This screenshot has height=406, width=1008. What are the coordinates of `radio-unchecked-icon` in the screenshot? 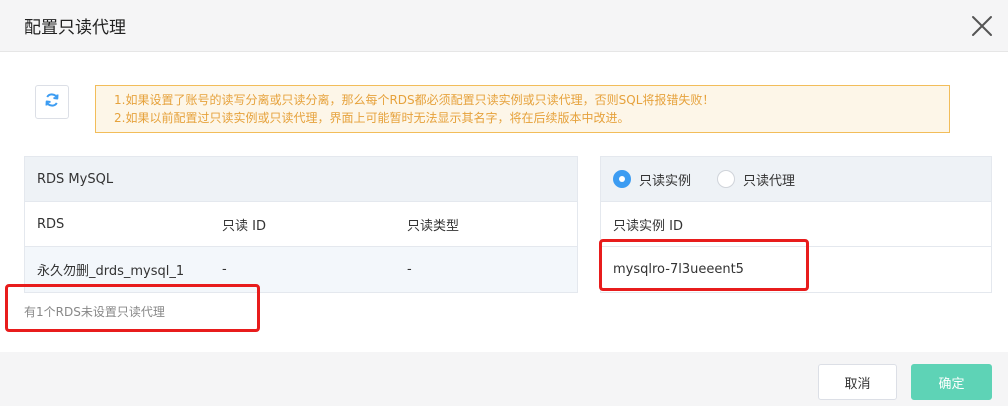 It's located at (726, 179).